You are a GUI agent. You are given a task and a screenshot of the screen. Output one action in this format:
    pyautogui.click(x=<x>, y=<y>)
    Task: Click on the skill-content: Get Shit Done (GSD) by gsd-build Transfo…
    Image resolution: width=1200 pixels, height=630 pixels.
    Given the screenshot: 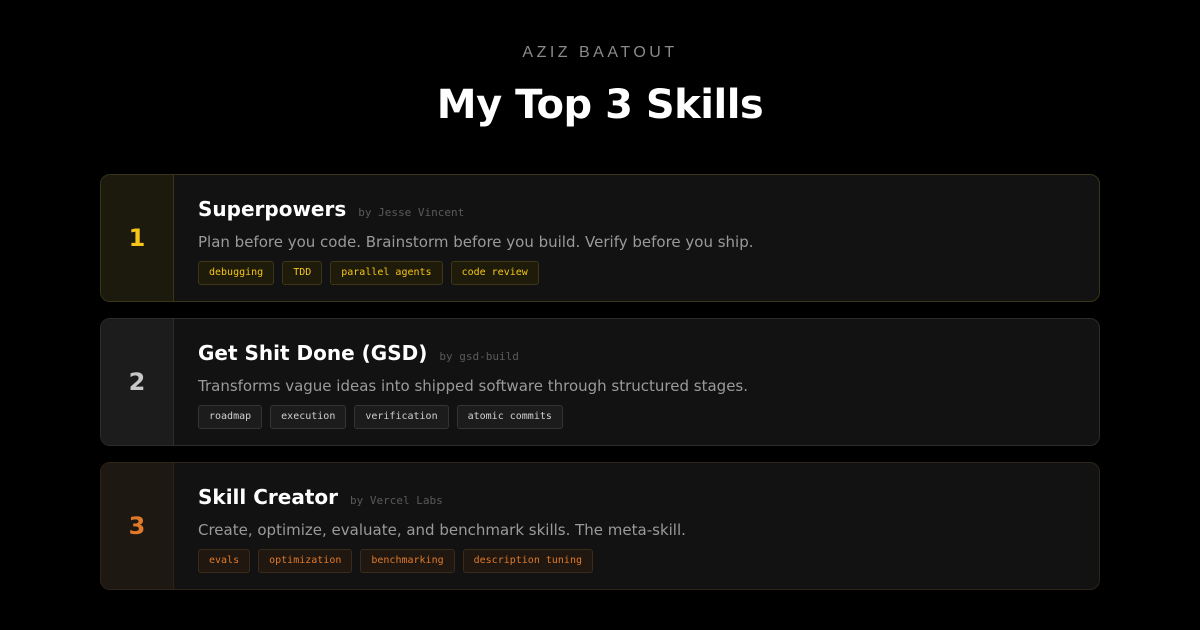 What is the action you would take?
    pyautogui.click(x=638, y=385)
    